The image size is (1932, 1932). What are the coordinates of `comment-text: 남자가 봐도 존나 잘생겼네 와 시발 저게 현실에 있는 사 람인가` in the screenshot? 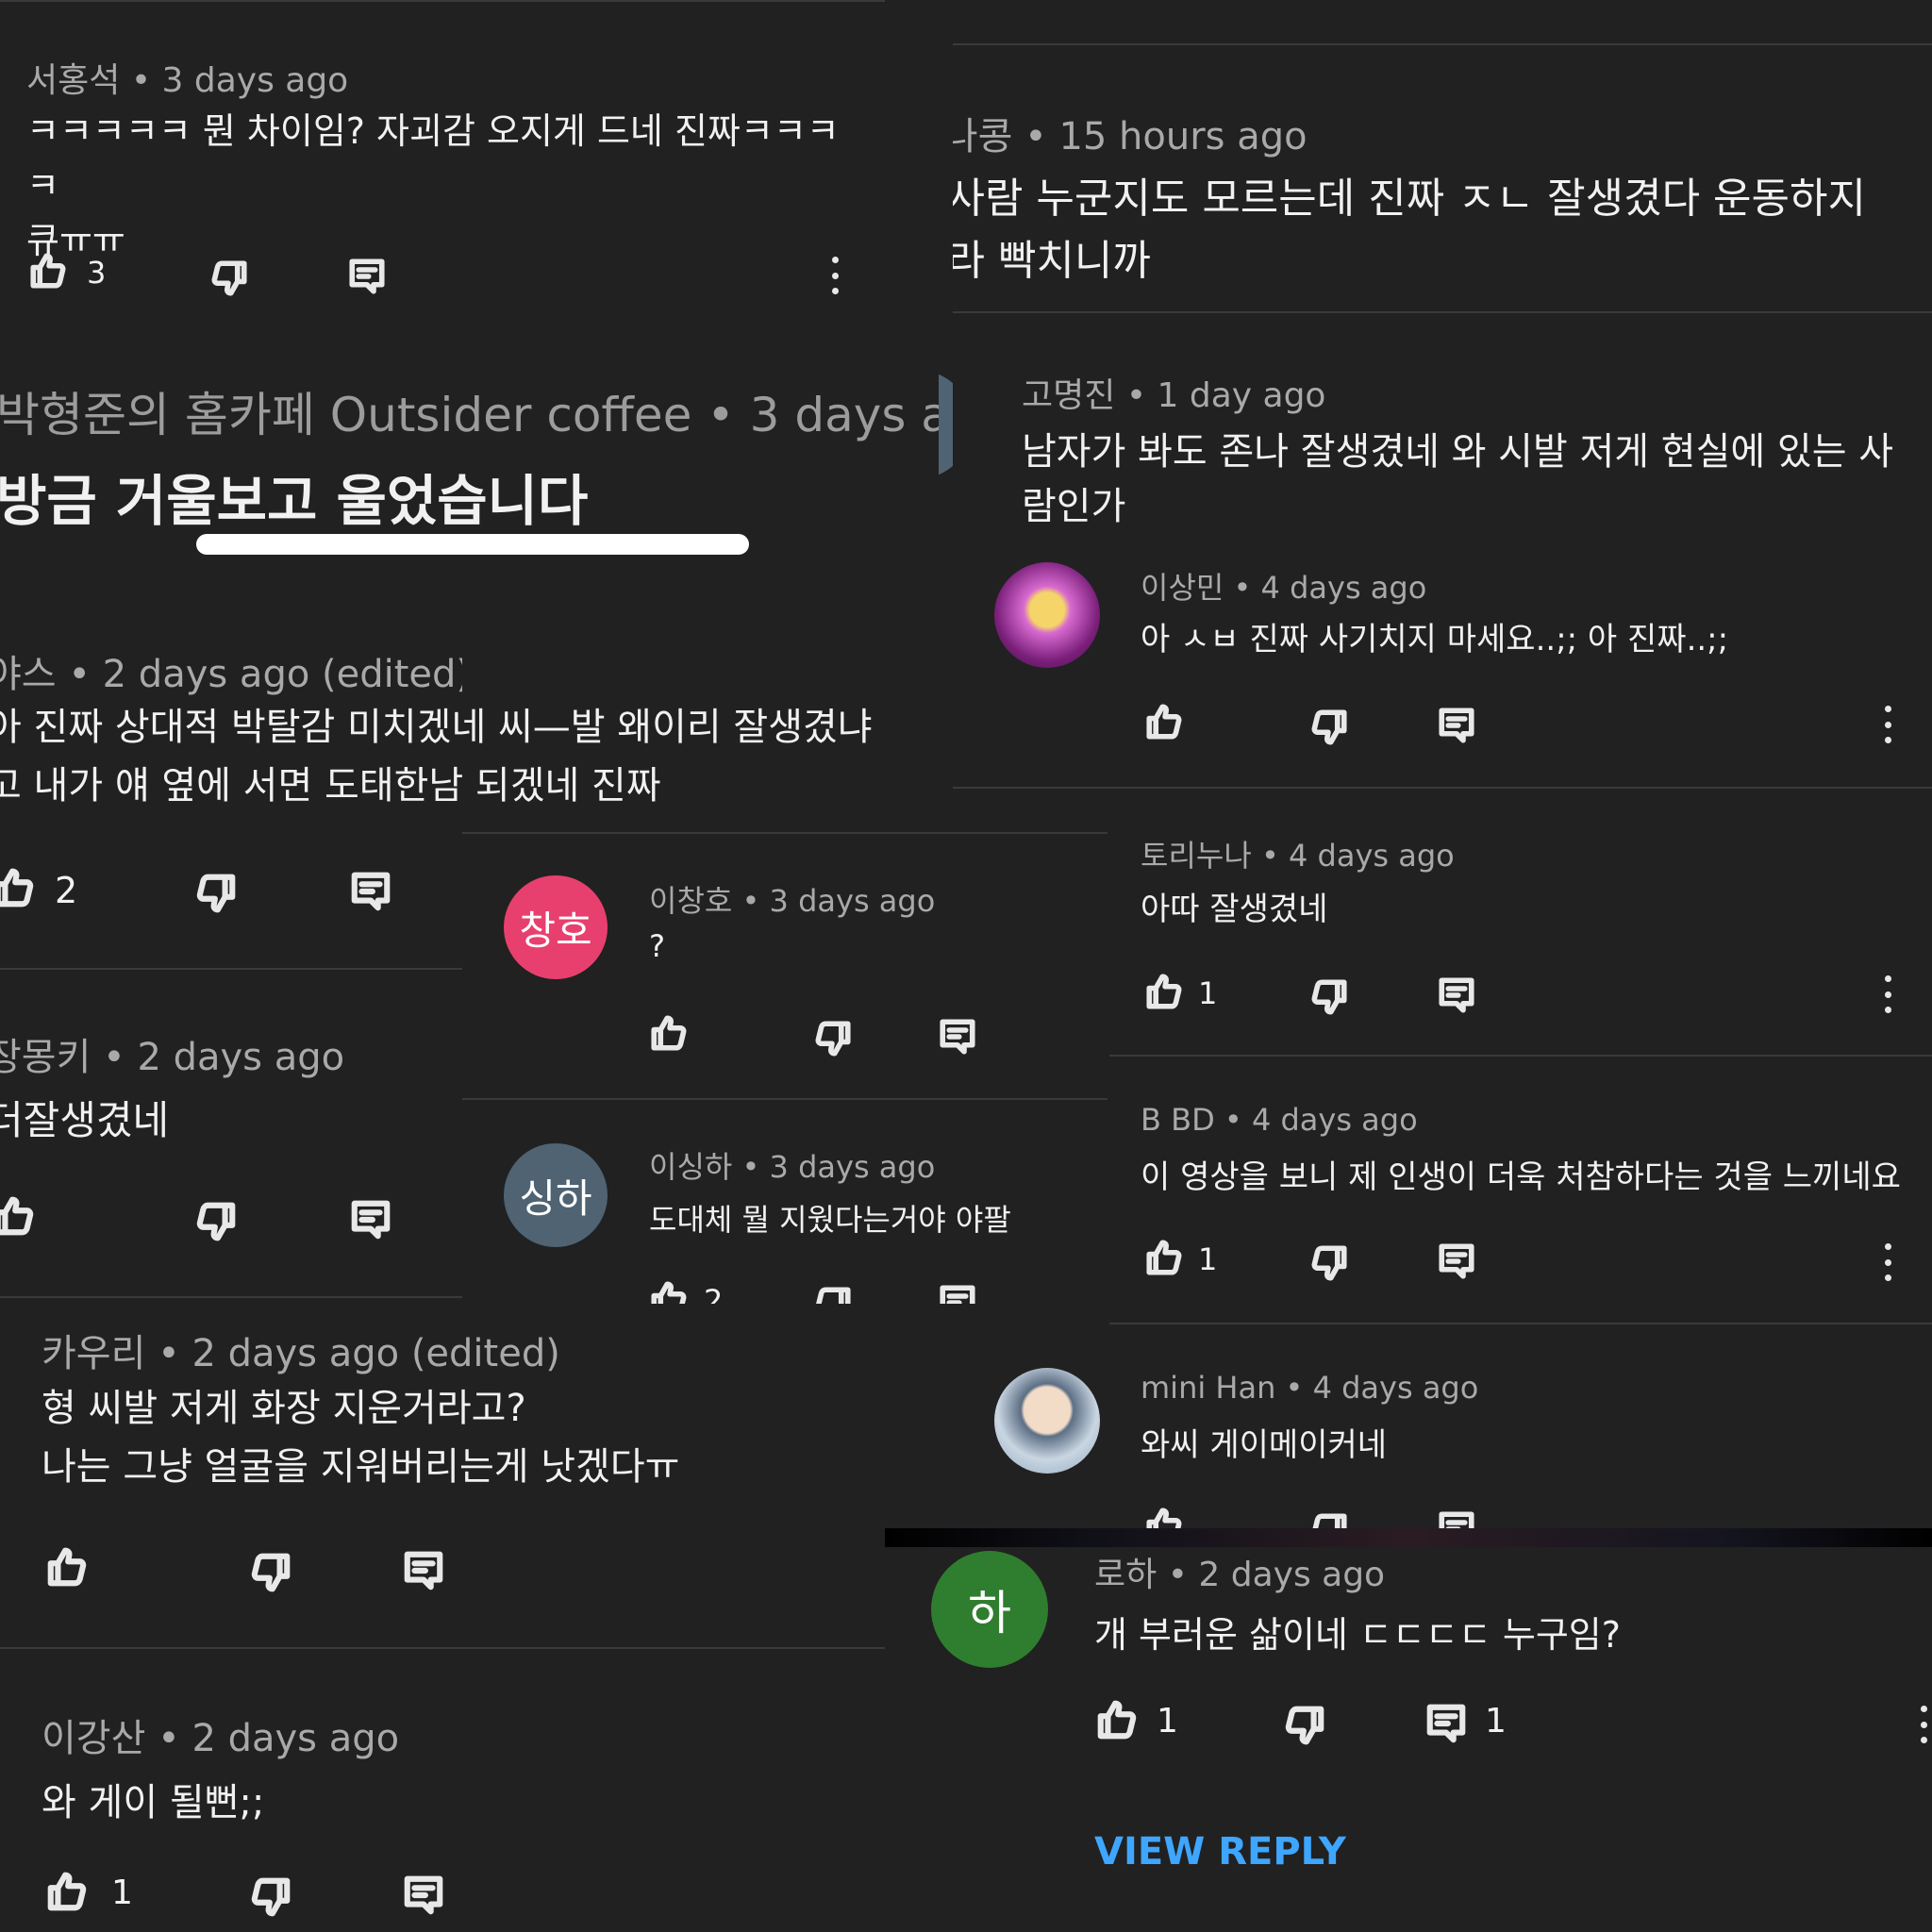 It's located at (1458, 479).